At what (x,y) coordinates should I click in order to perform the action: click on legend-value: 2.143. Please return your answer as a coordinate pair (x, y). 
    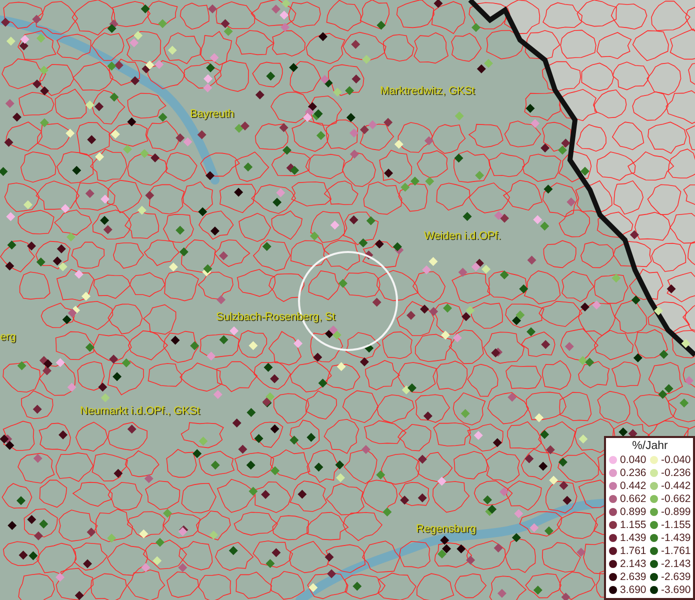
    Looking at the image, I should click on (634, 564).